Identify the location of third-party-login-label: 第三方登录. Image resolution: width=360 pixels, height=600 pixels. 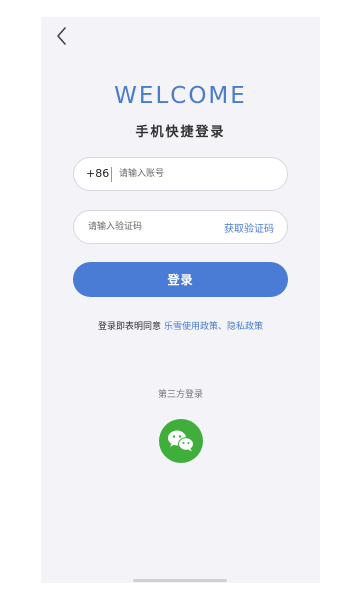
(180, 395).